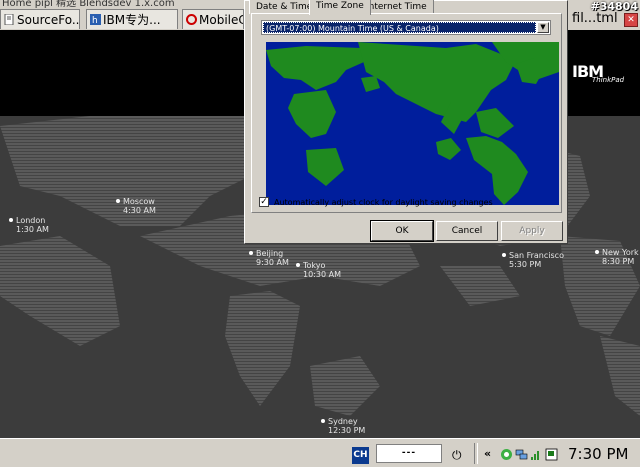 The image size is (640, 467). I want to click on close-icon: ✕, so click(631, 20).